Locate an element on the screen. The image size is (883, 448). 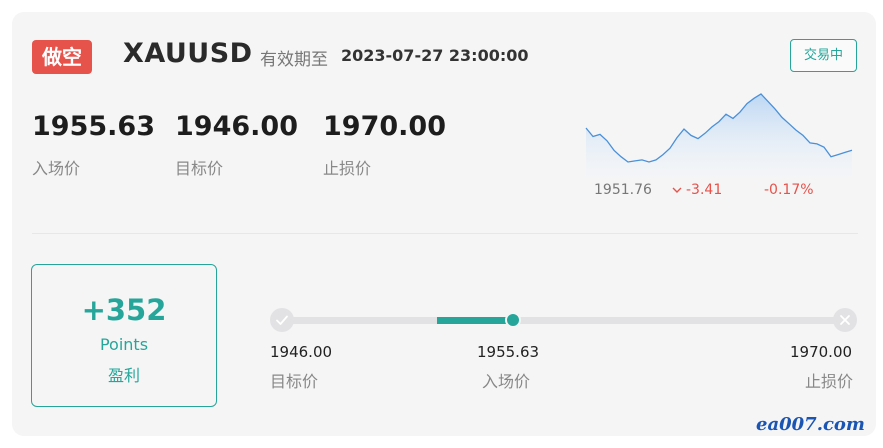
sparkline-area is located at coordinates (719, 136).